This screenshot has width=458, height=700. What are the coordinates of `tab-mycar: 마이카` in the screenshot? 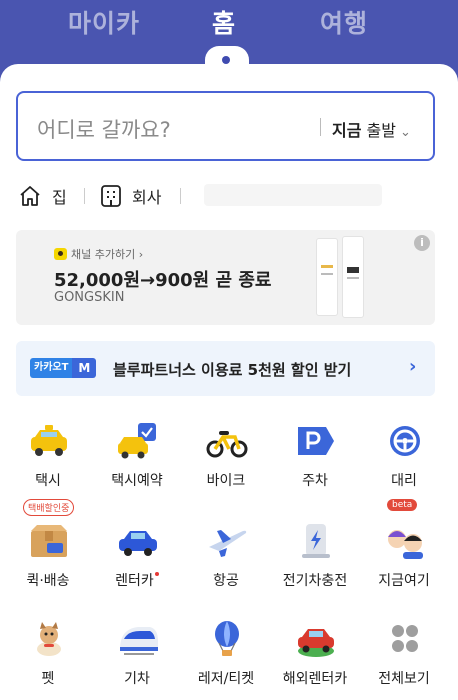 It's located at (104, 22).